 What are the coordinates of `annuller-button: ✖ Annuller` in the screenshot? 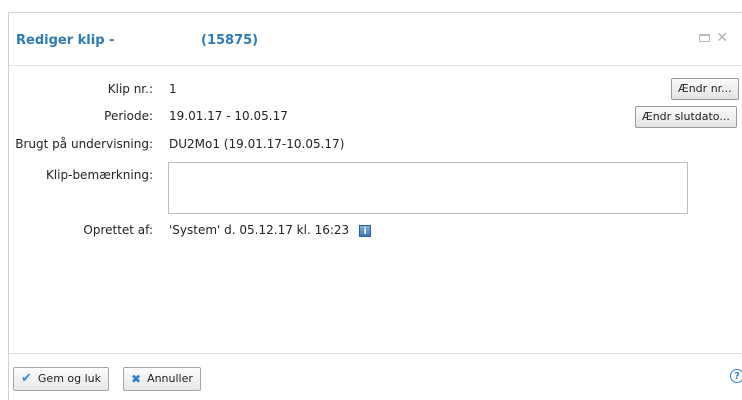 It's located at (162, 379).